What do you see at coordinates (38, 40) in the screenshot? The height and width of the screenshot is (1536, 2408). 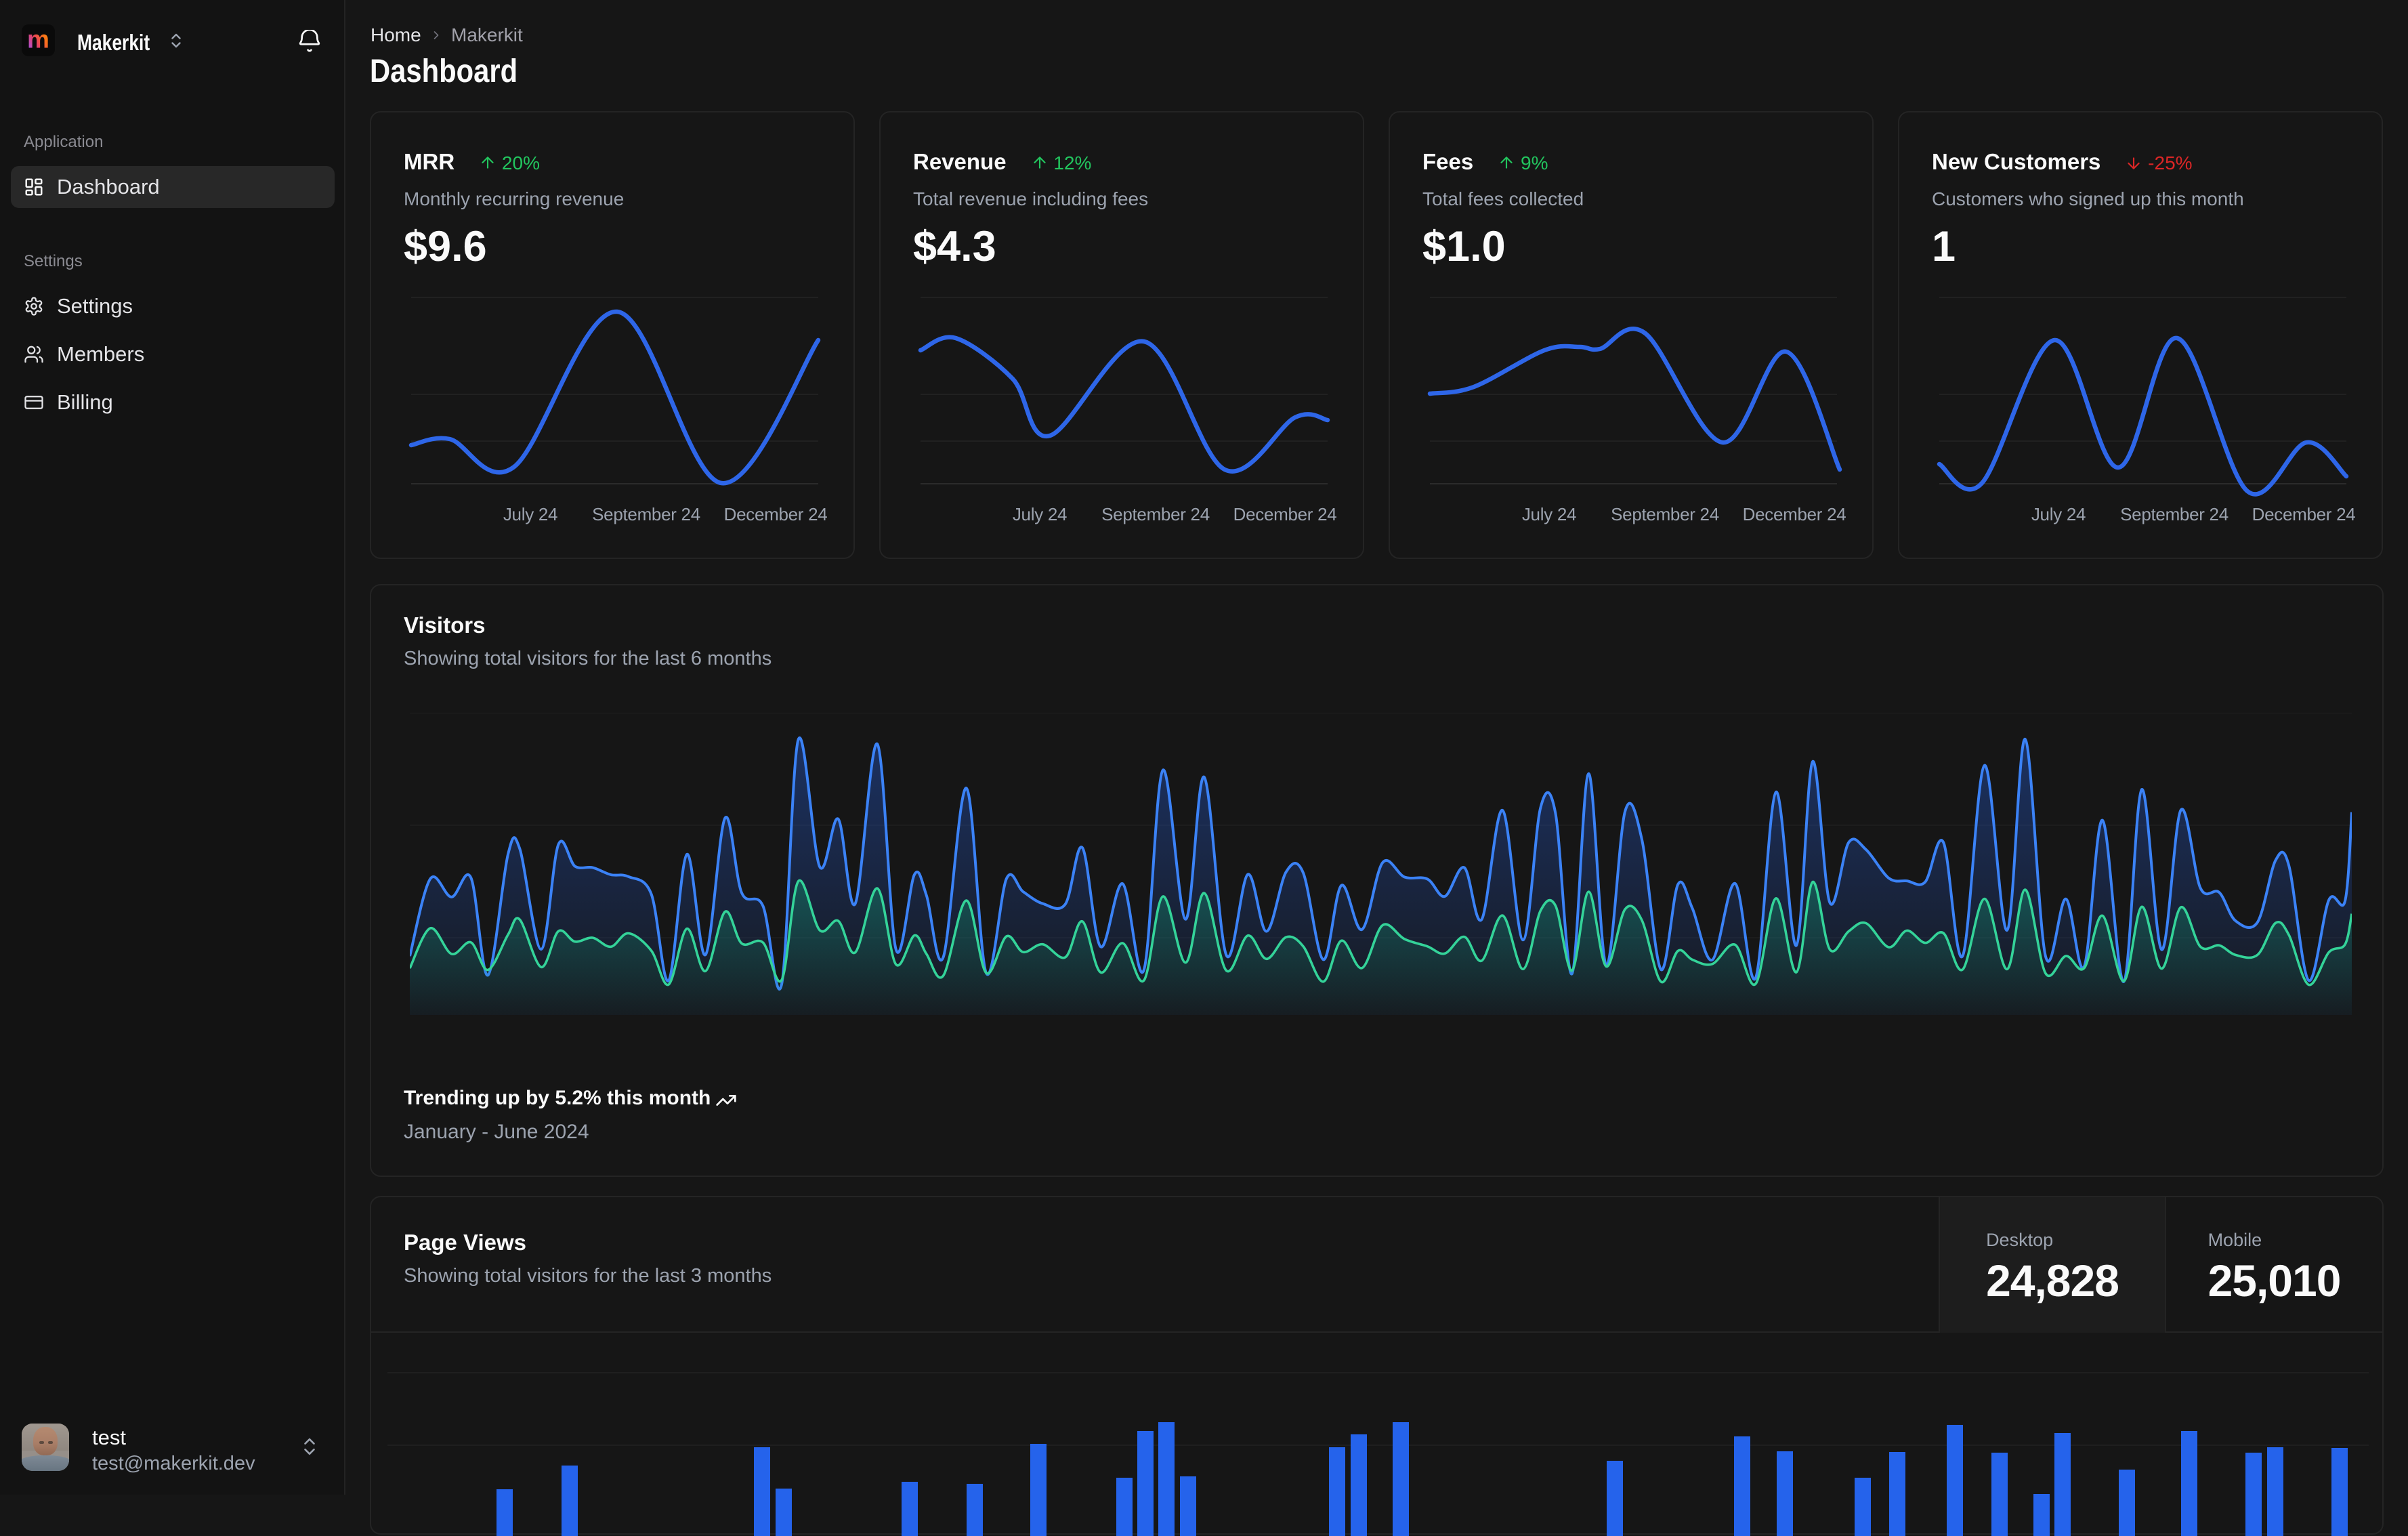 I see `svg-text: m` at bounding box center [38, 40].